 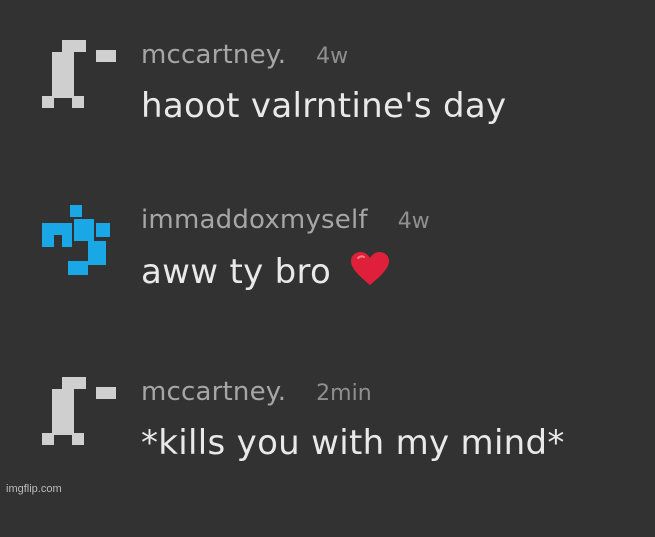 I want to click on comment-text: *kills you with my mind*, so click(x=353, y=443).